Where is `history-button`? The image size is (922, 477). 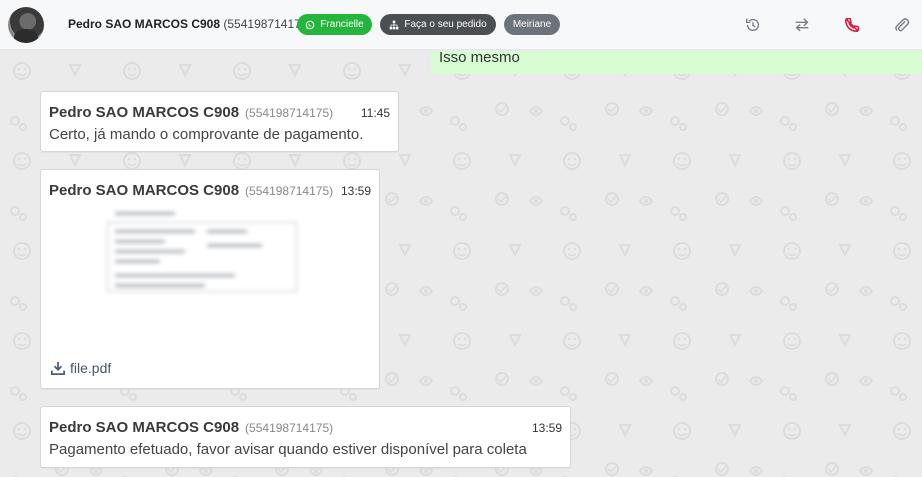
history-button is located at coordinates (753, 25).